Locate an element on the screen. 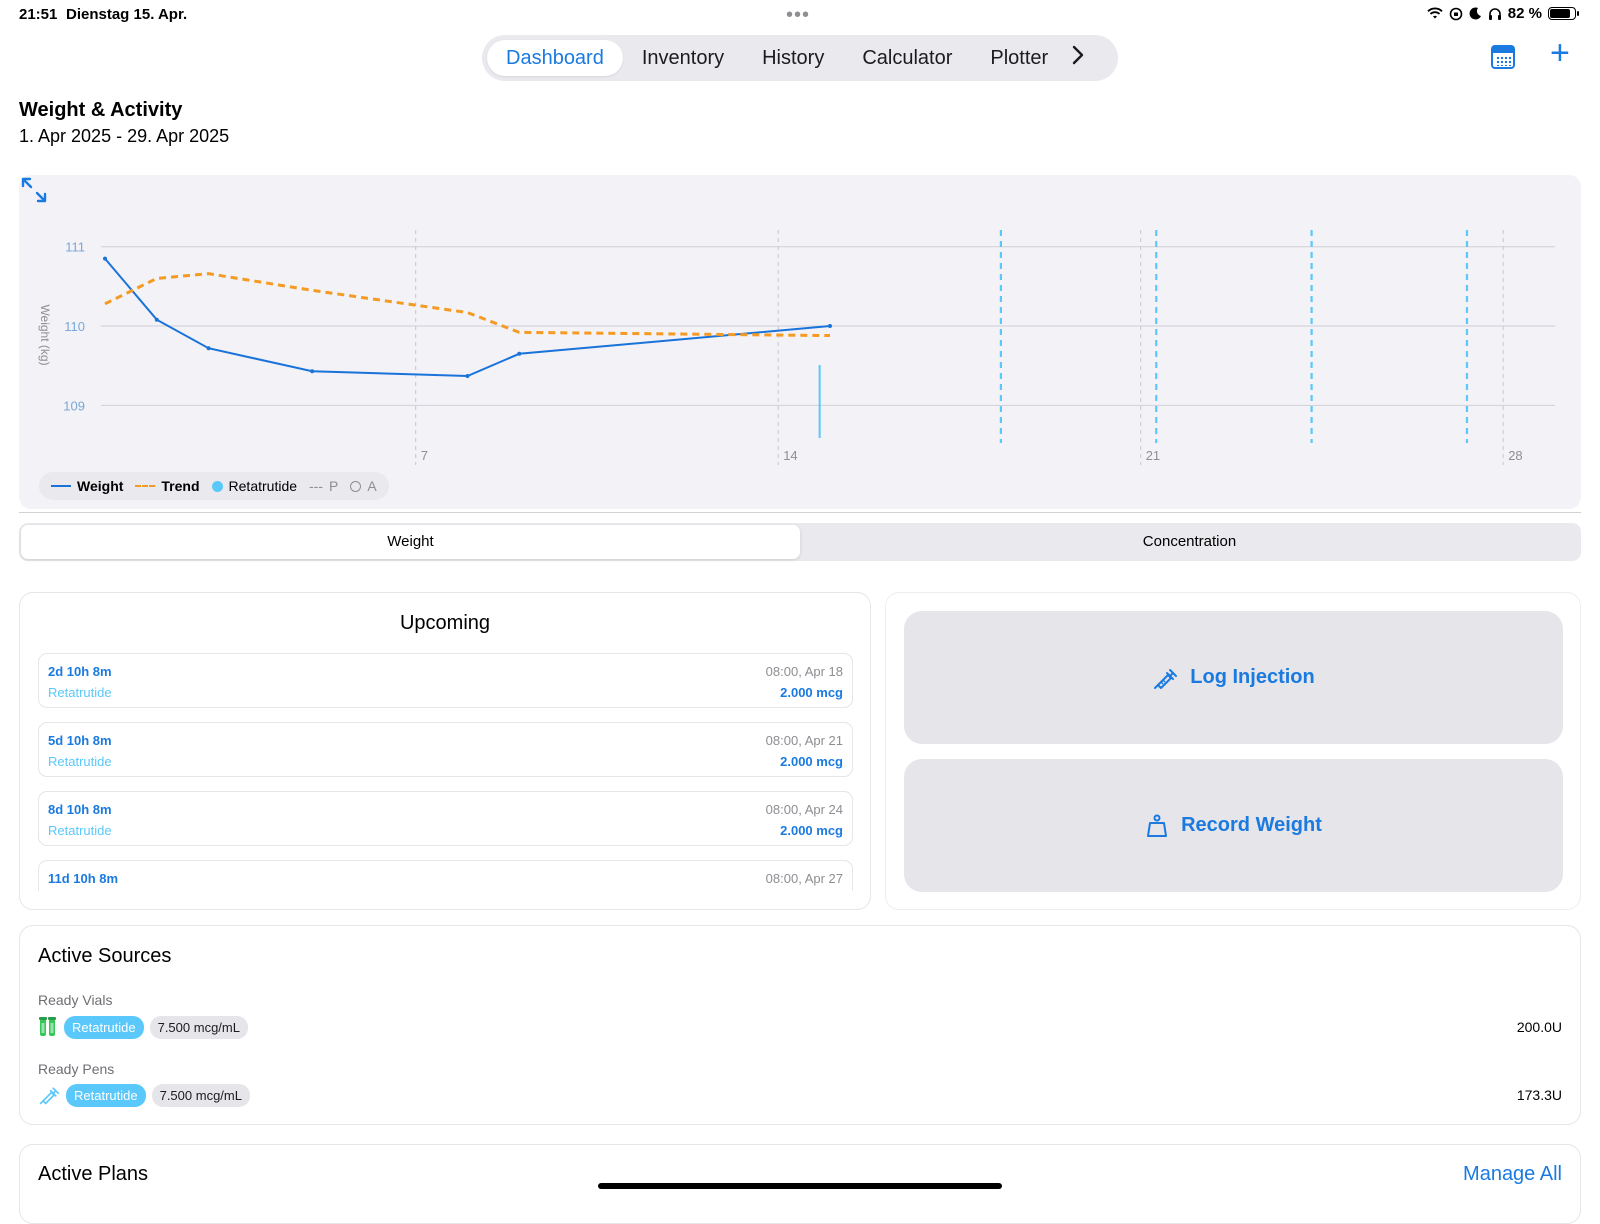  upcoming-time: 08:00, Apr 27 is located at coordinates (804, 878).